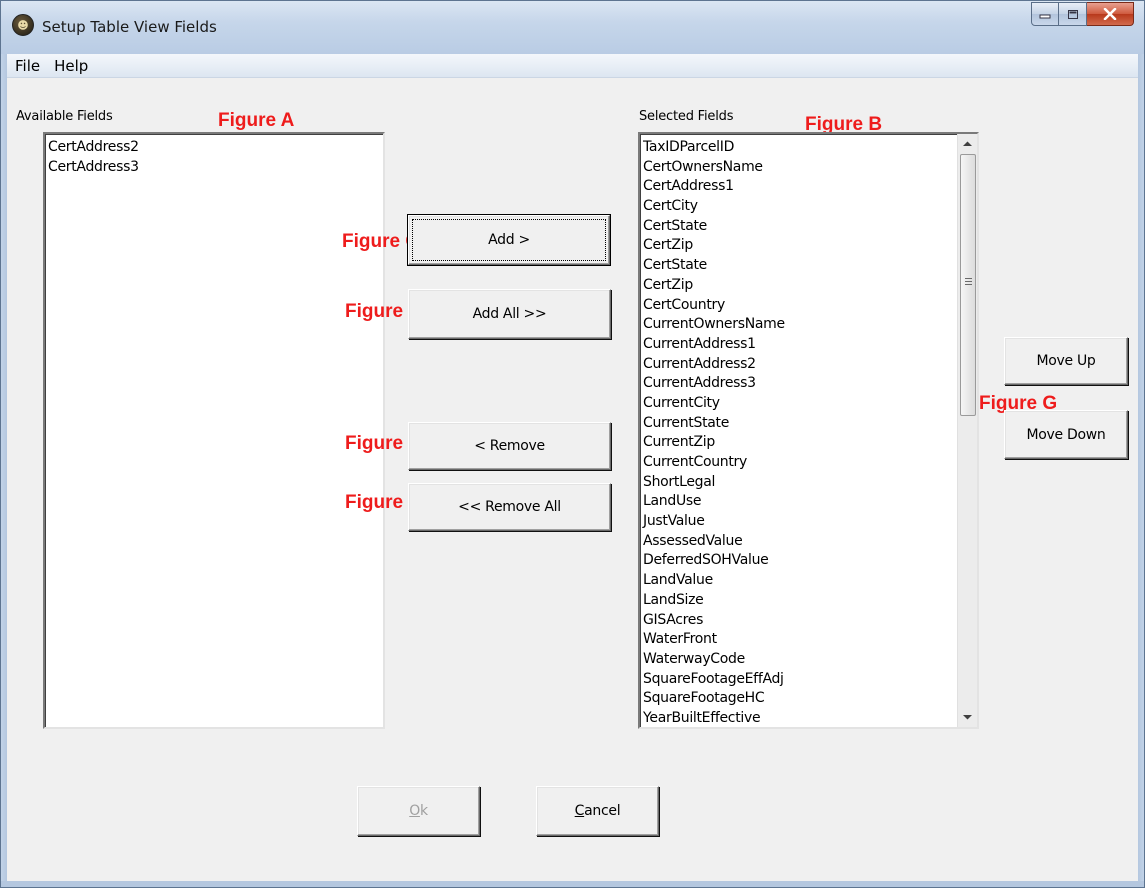  Describe the element at coordinates (23, 25) in the screenshot. I see `app-icon: ☻` at that location.